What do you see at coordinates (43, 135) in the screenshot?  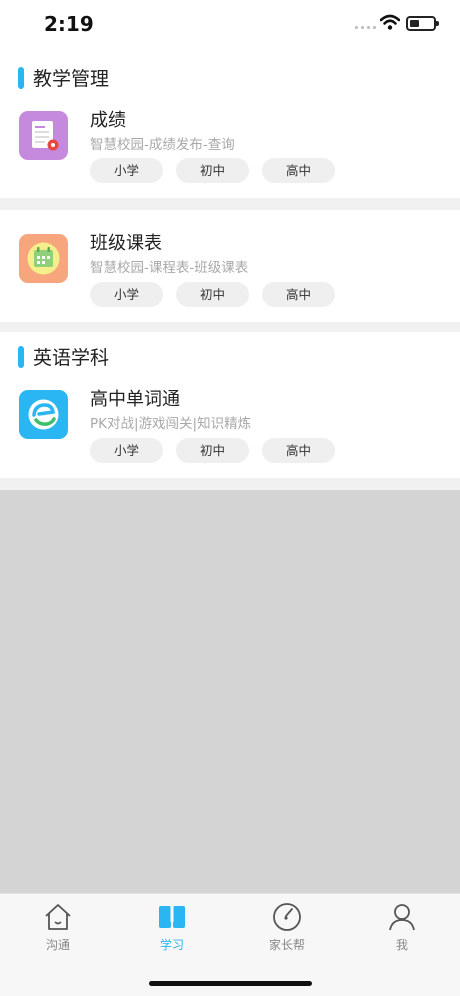 I see `report-card-icon` at bounding box center [43, 135].